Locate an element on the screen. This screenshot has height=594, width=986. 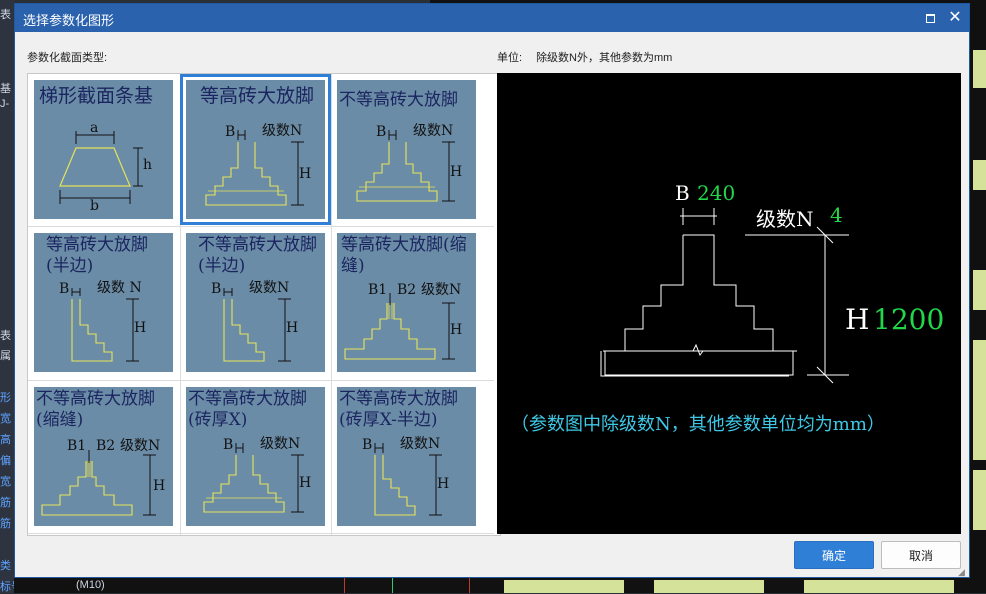
bg-text: 类 is located at coordinates (5, 566).